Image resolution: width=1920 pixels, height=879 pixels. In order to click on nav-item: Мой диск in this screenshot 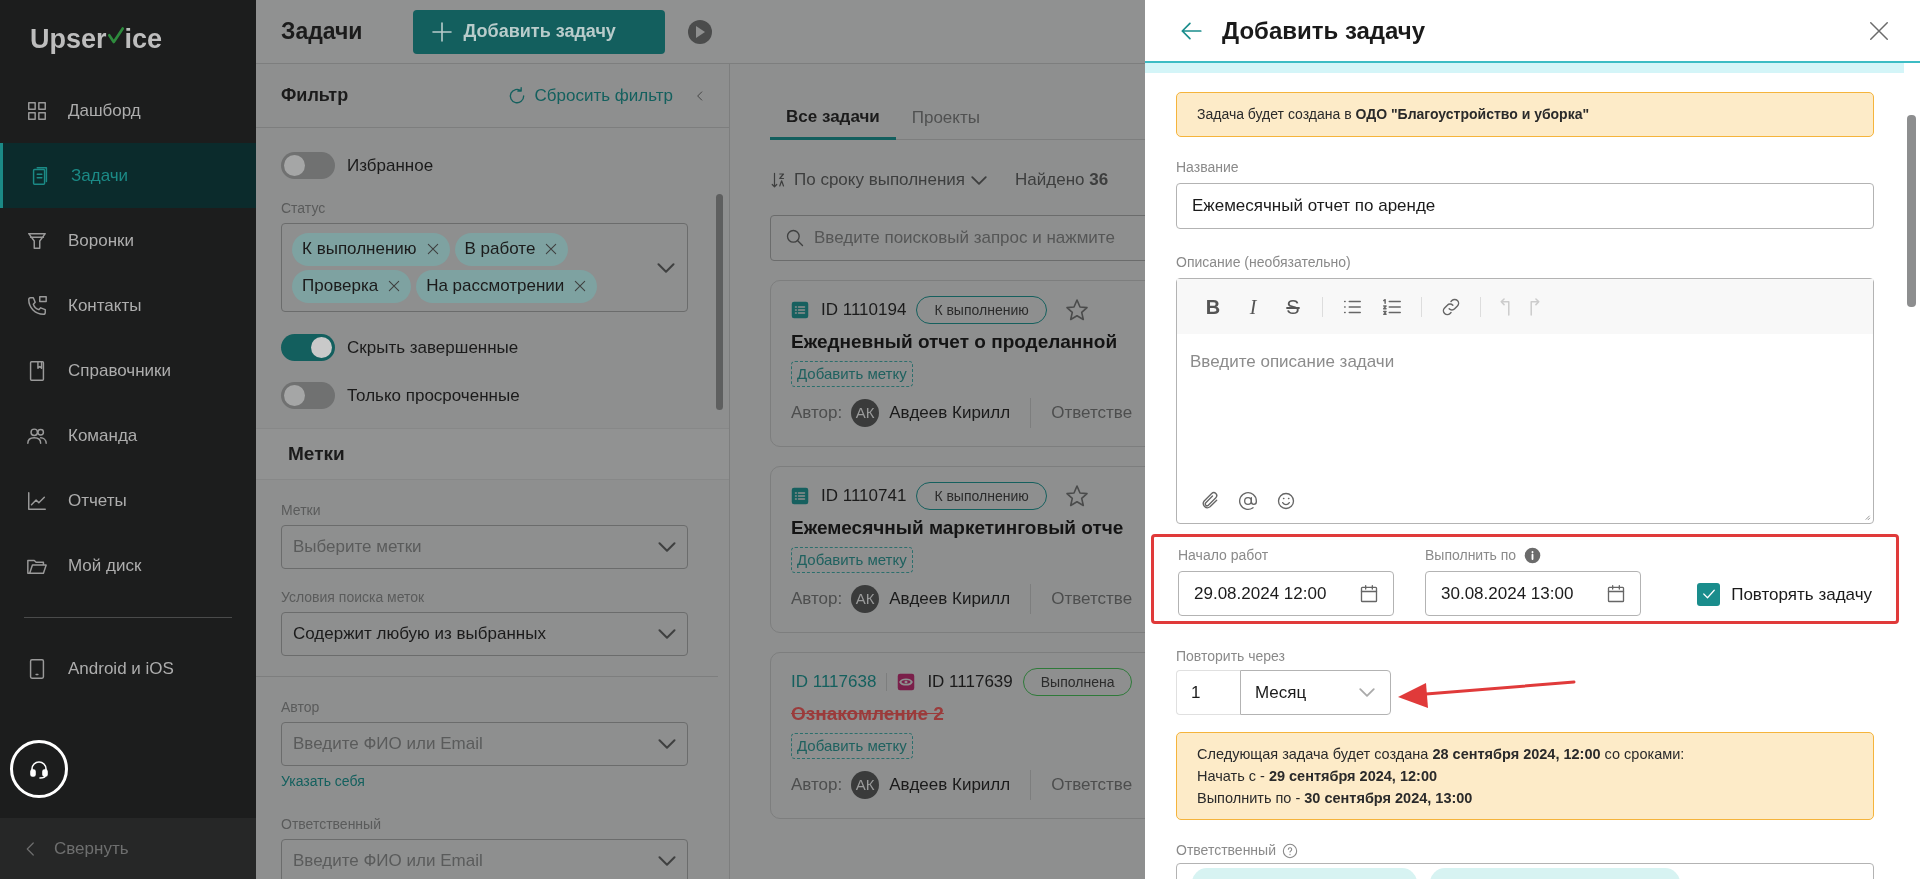, I will do `click(128, 565)`.